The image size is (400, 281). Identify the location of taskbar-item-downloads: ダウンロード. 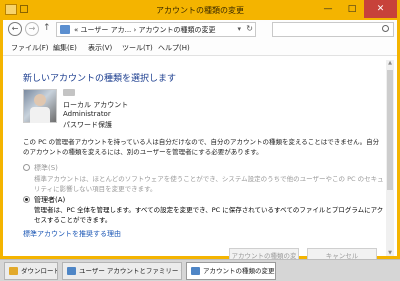
(31, 271).